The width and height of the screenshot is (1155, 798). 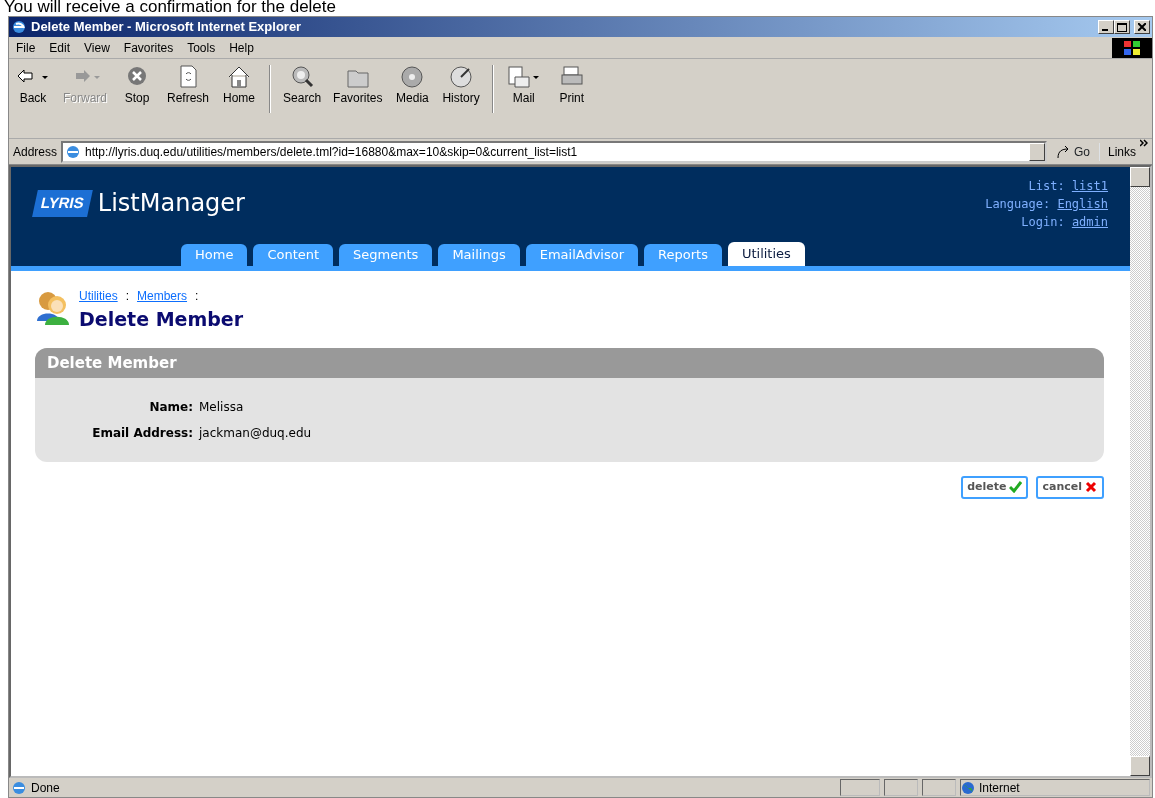 I want to click on go-button: Go, so click(x=1072, y=151).